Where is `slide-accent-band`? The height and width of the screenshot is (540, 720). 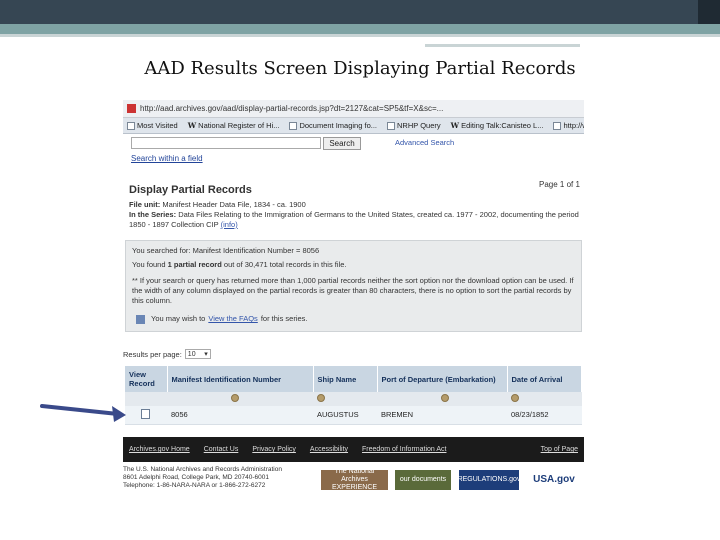
slide-accent-band is located at coordinates (360, 29).